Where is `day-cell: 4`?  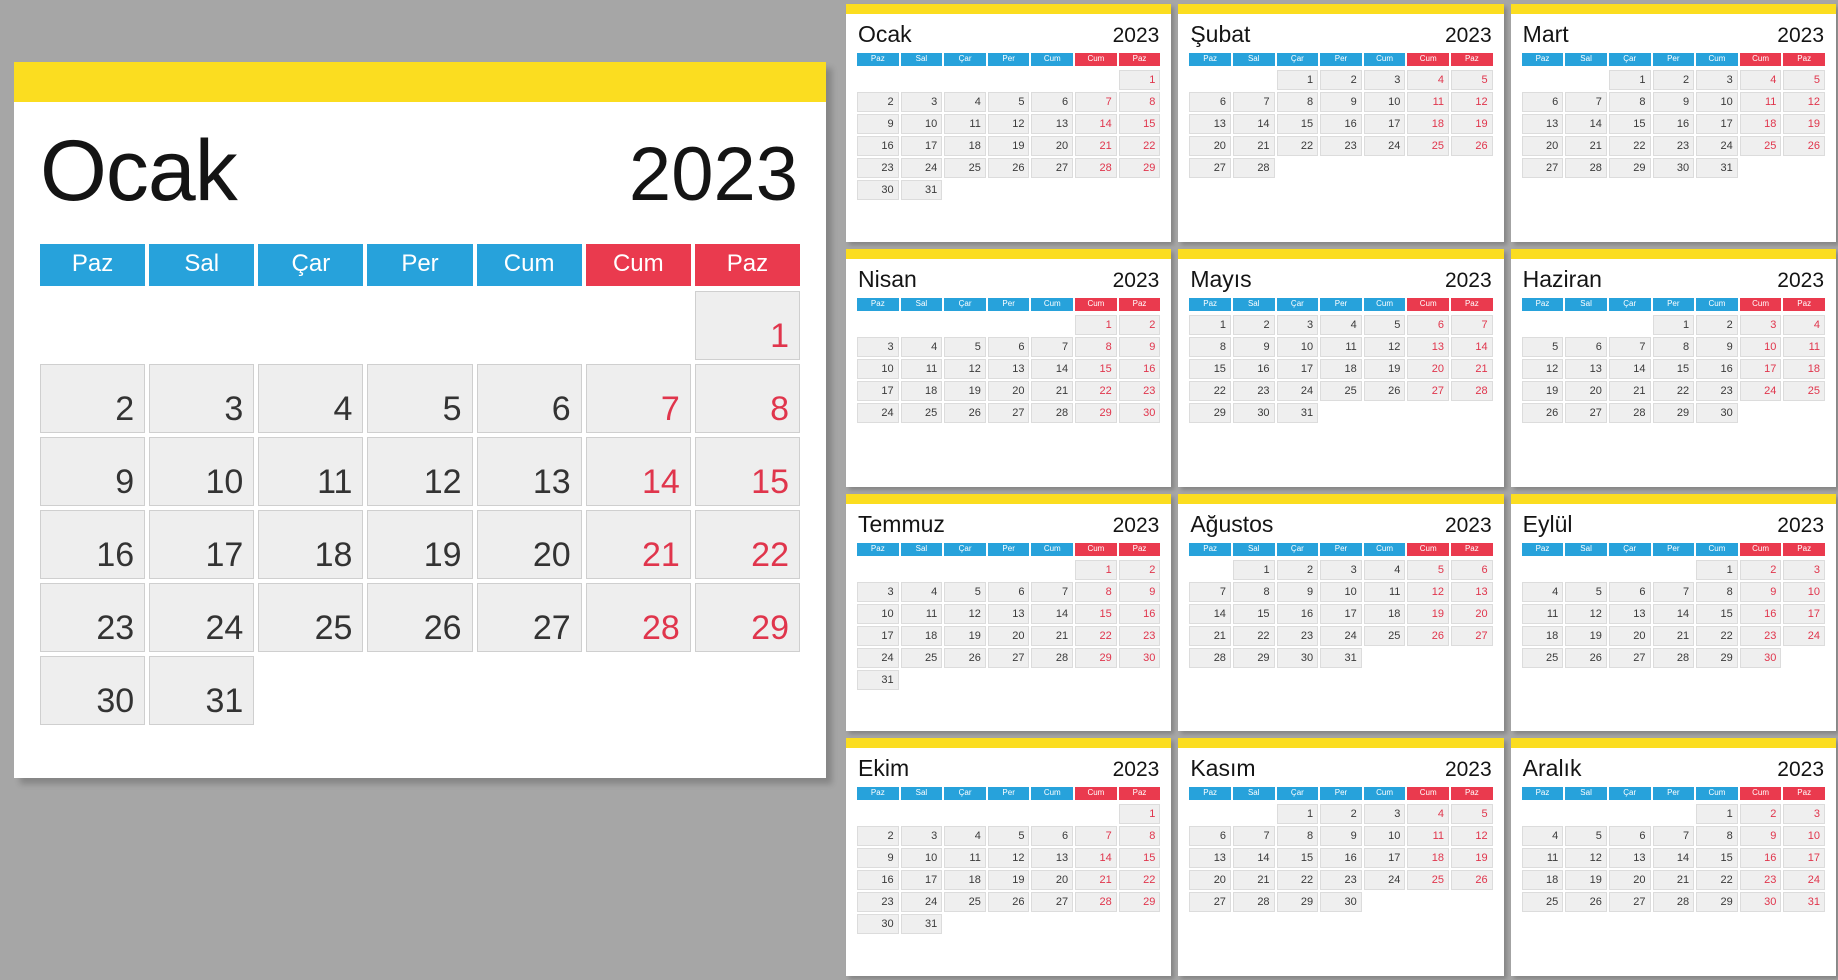 day-cell: 4 is located at coordinates (1804, 324).